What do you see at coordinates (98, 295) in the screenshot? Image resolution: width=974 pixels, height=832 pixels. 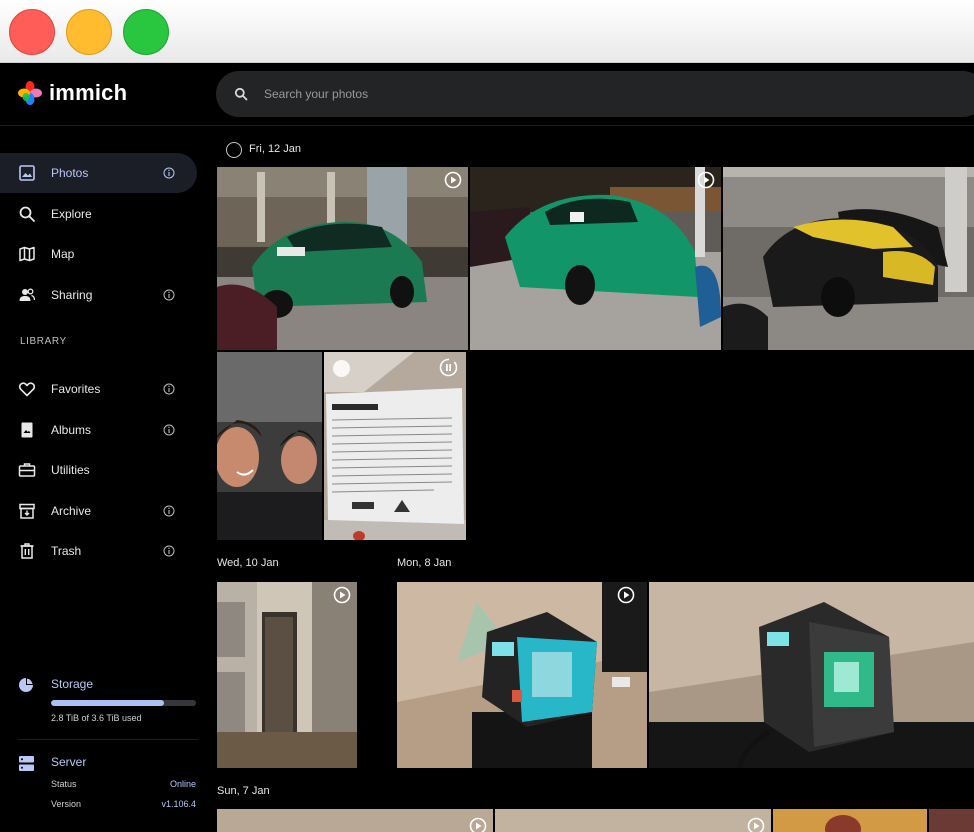 I see `sidebar-item-sharing: Sharing` at bounding box center [98, 295].